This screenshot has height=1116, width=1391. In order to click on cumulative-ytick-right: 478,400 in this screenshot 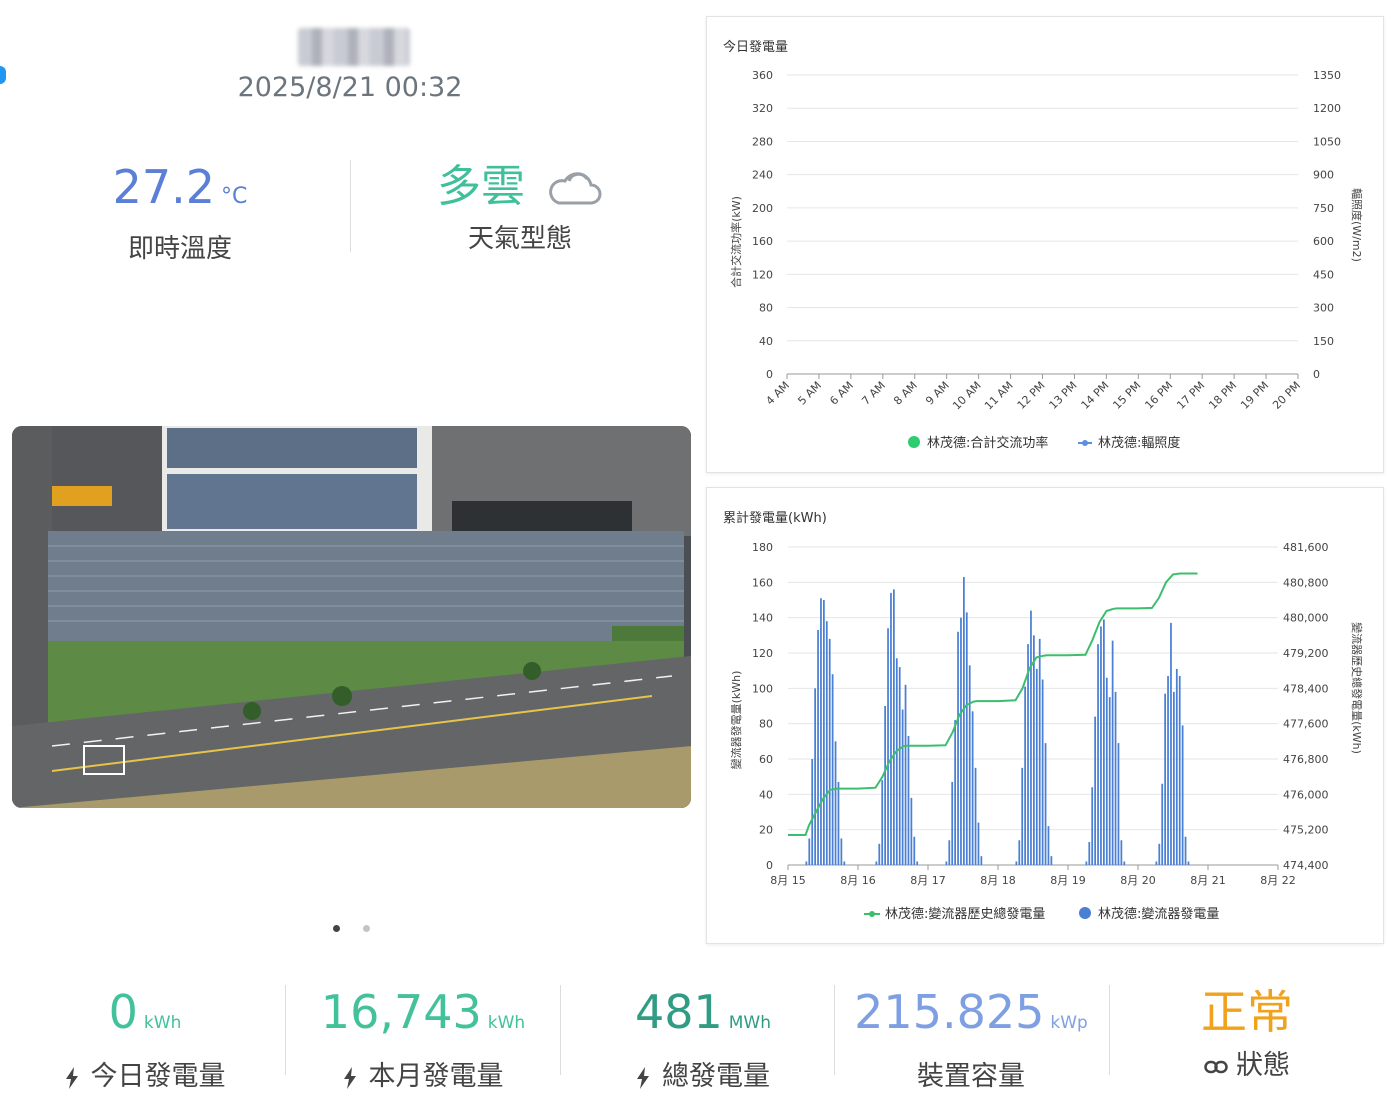, I will do `click(1306, 688)`.